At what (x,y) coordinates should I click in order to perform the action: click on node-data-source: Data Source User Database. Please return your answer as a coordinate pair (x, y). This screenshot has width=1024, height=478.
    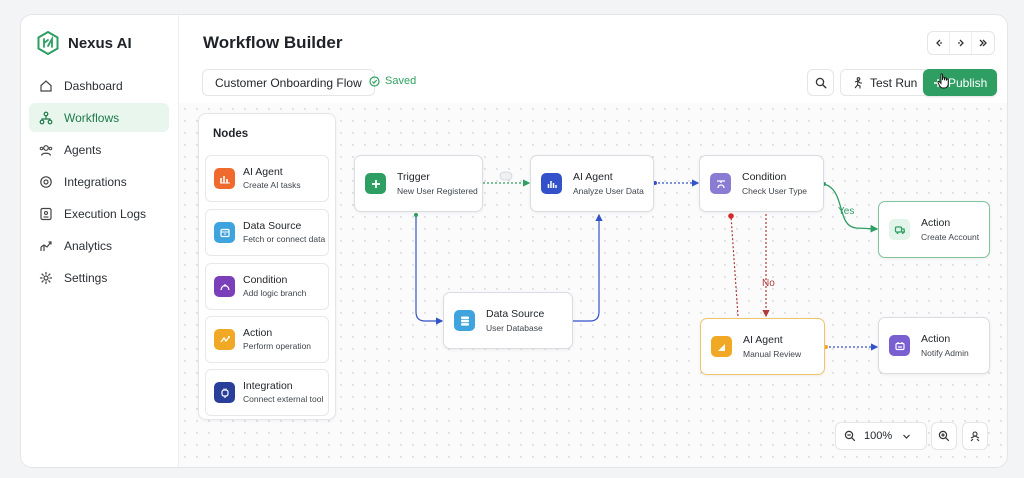
    Looking at the image, I should click on (508, 320).